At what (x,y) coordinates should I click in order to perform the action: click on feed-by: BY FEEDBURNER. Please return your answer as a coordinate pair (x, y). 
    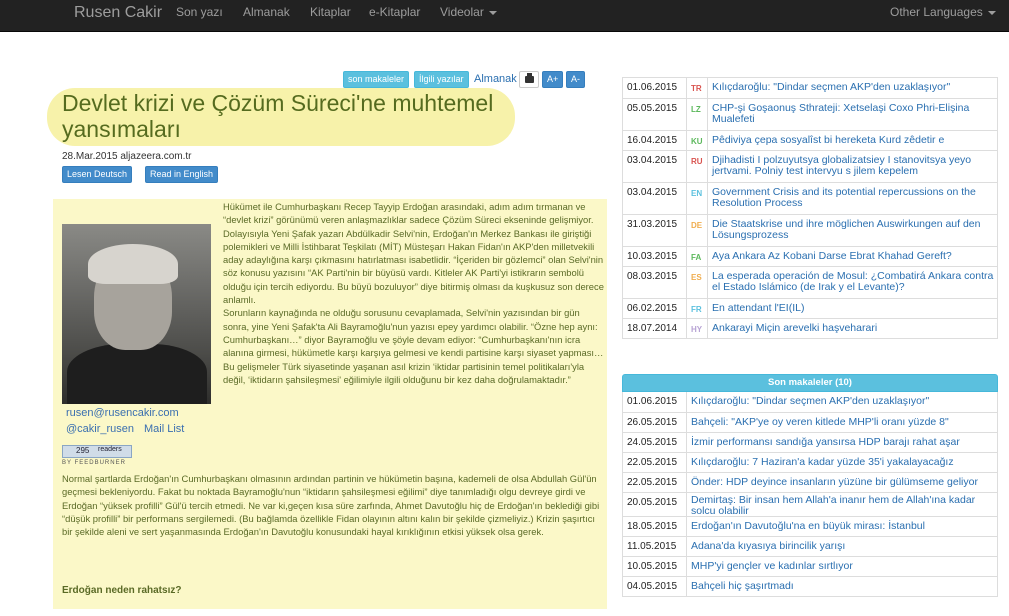
    Looking at the image, I should click on (94, 463).